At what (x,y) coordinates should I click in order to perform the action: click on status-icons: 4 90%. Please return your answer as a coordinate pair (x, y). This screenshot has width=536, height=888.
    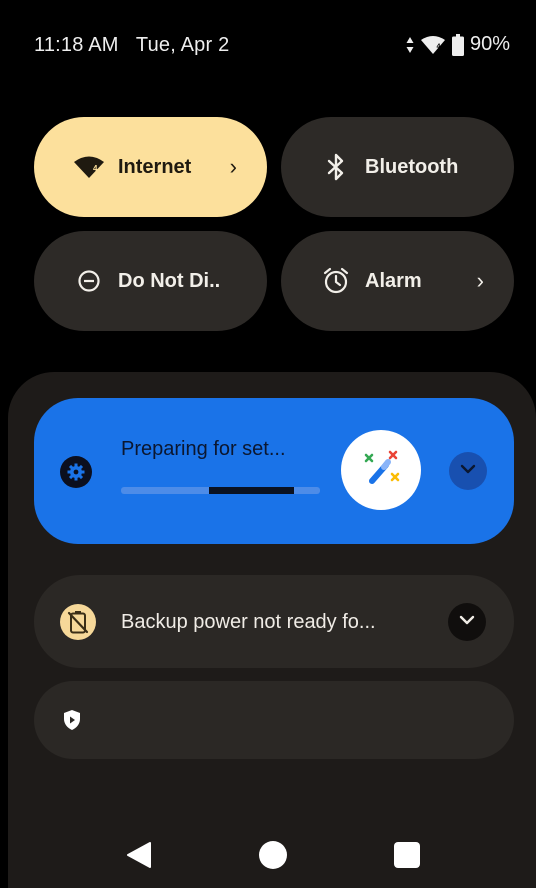
    Looking at the image, I should click on (458, 44).